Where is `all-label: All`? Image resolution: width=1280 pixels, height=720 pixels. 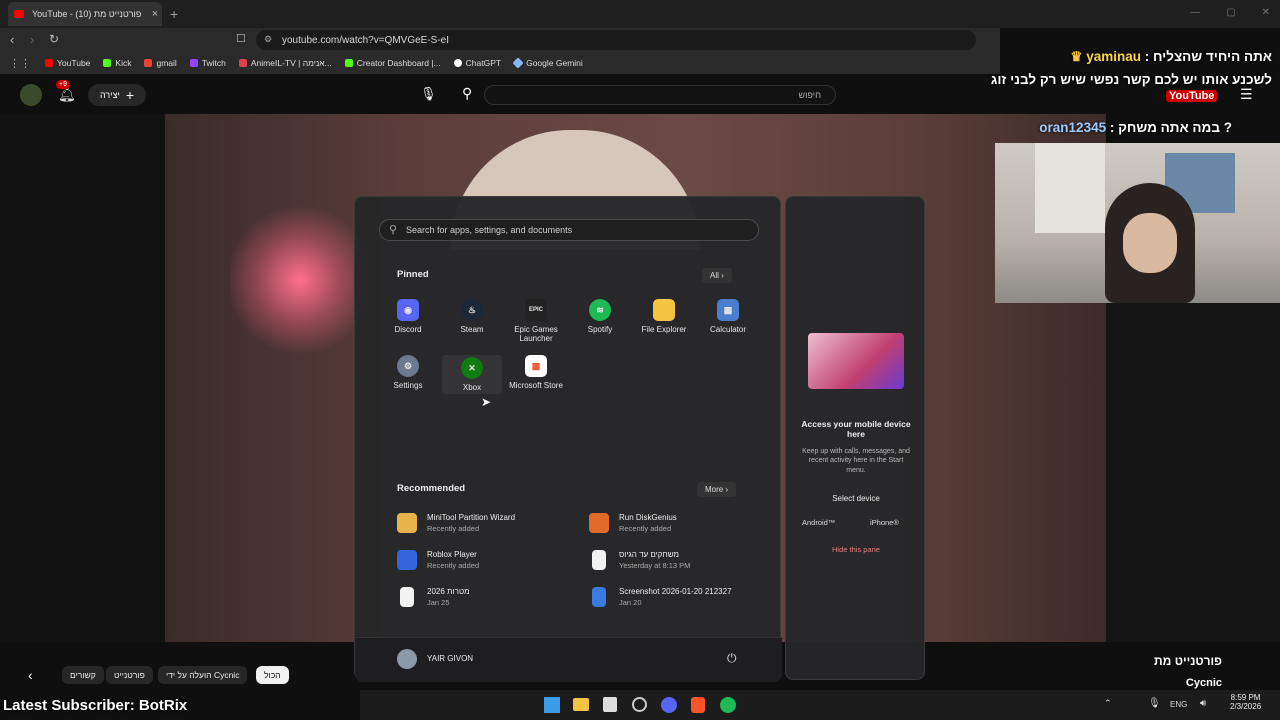 all-label: All is located at coordinates (714, 275).